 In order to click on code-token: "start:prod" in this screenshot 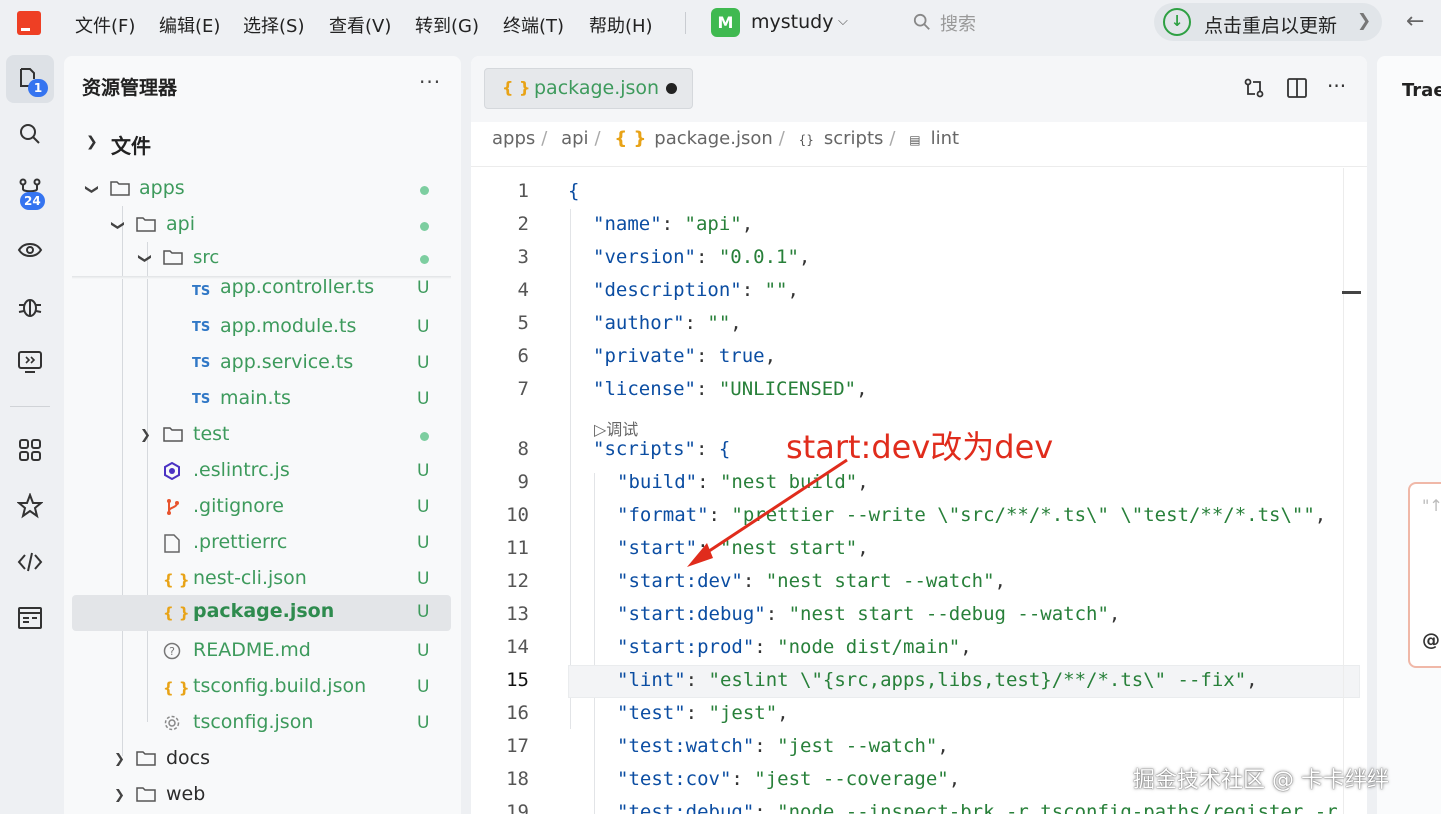, I will do `click(686, 647)`.